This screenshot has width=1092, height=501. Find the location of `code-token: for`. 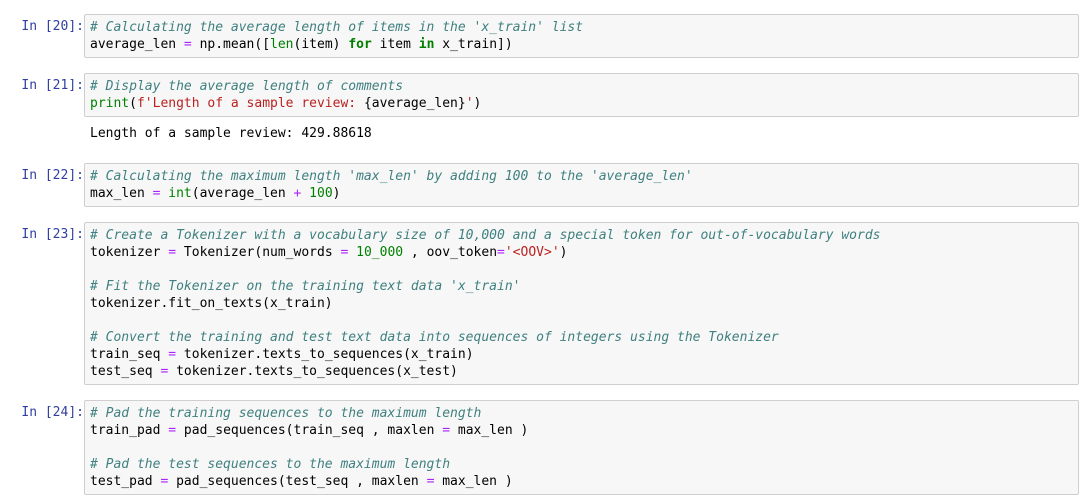

code-token: for is located at coordinates (360, 44).